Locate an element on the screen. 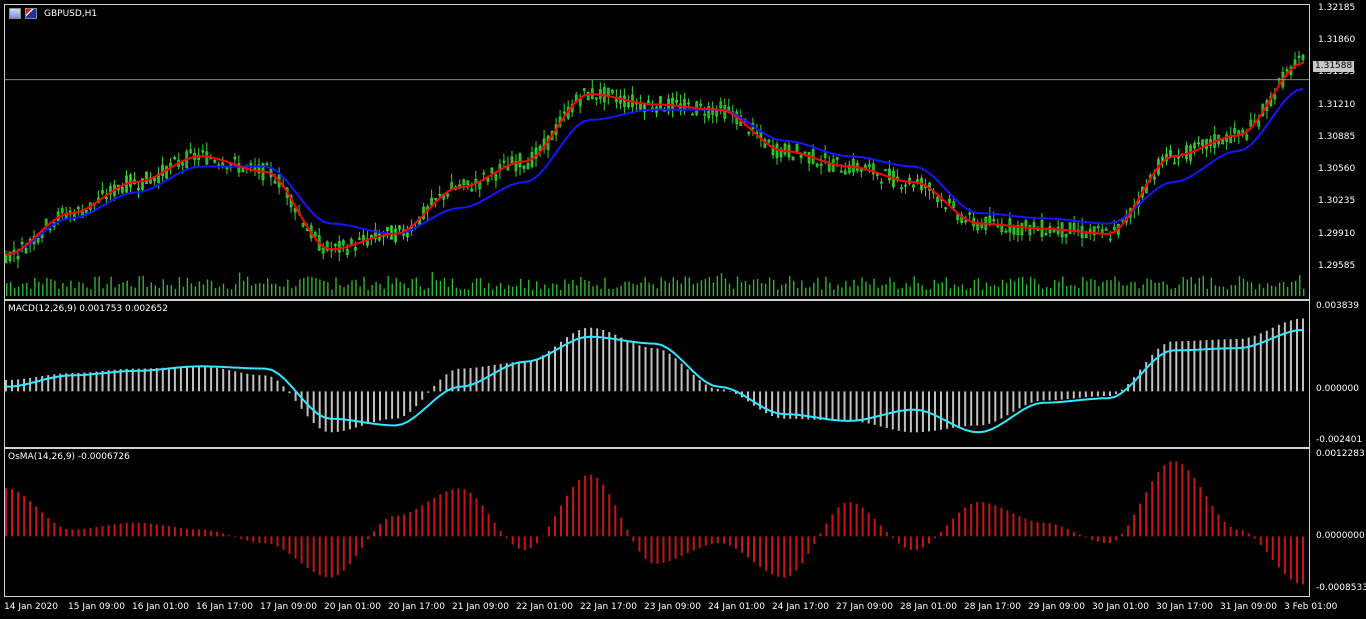 This screenshot has width=1366, height=619. osma-tick: 0.0012283 is located at coordinates (1340, 454).